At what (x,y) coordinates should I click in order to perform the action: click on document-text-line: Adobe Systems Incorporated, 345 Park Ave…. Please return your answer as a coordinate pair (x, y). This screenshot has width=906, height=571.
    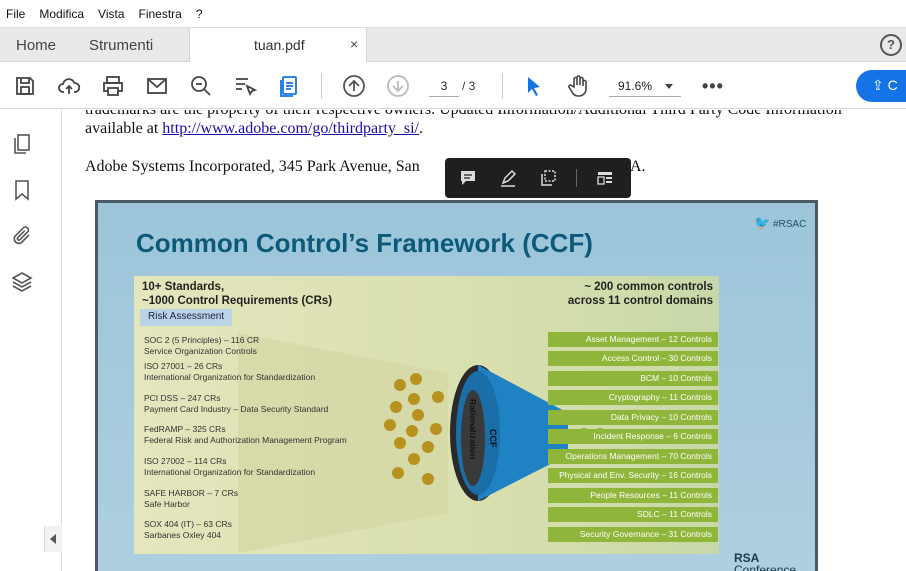
    Looking at the image, I should click on (252, 167).